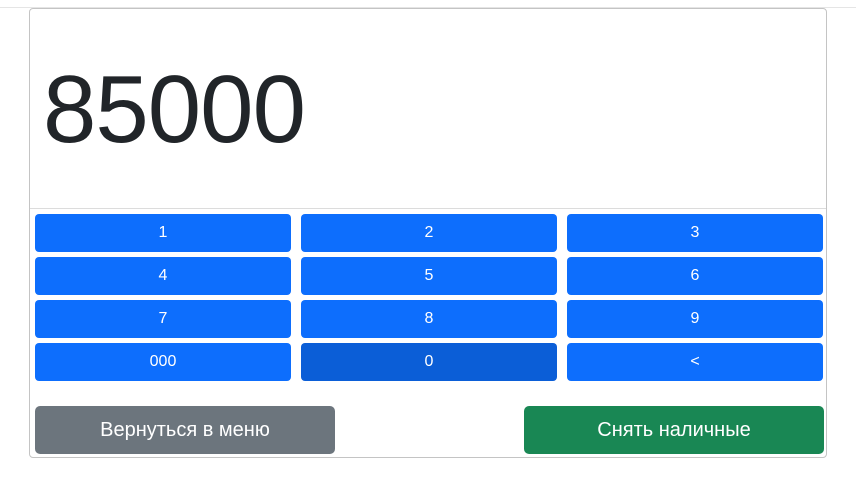 This screenshot has height=487, width=856. Describe the element at coordinates (163, 276) in the screenshot. I see `key-4: 4` at that location.